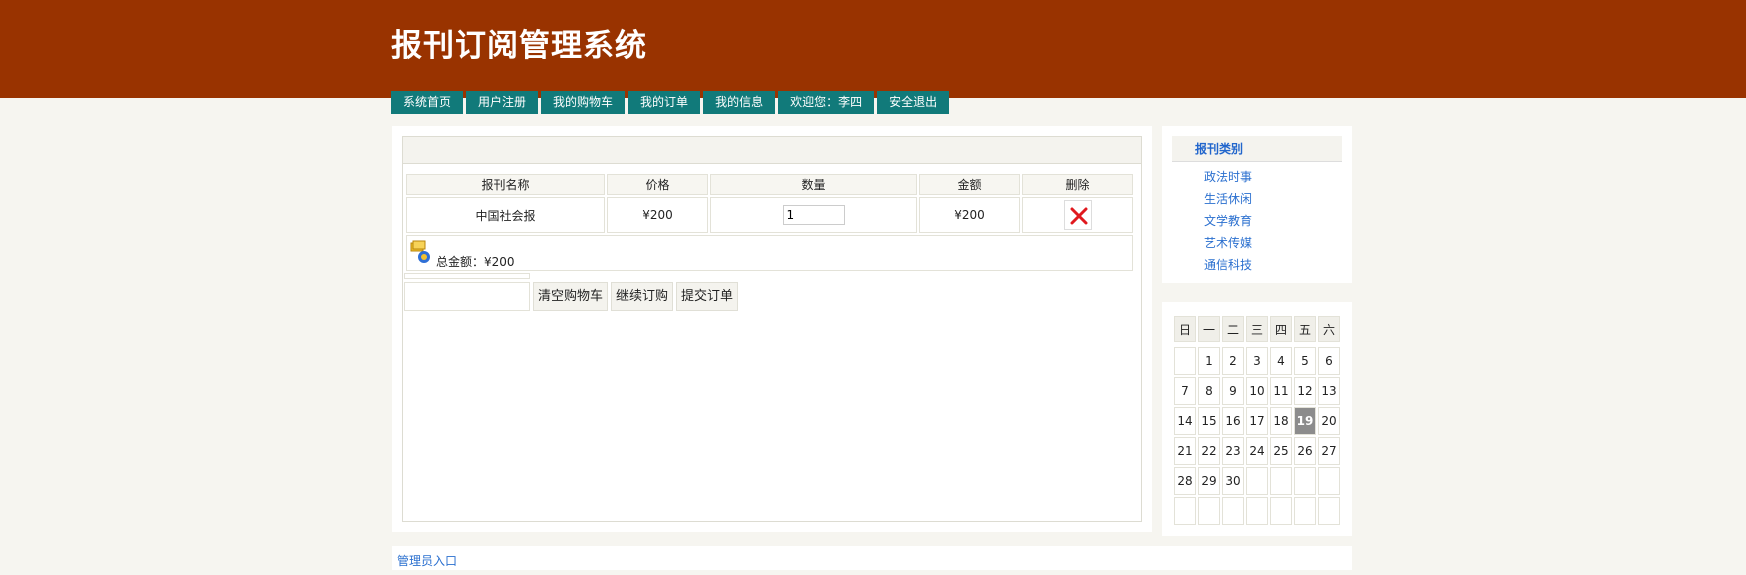 The width and height of the screenshot is (1746, 575). I want to click on calendar-day: 16, so click(1233, 421).